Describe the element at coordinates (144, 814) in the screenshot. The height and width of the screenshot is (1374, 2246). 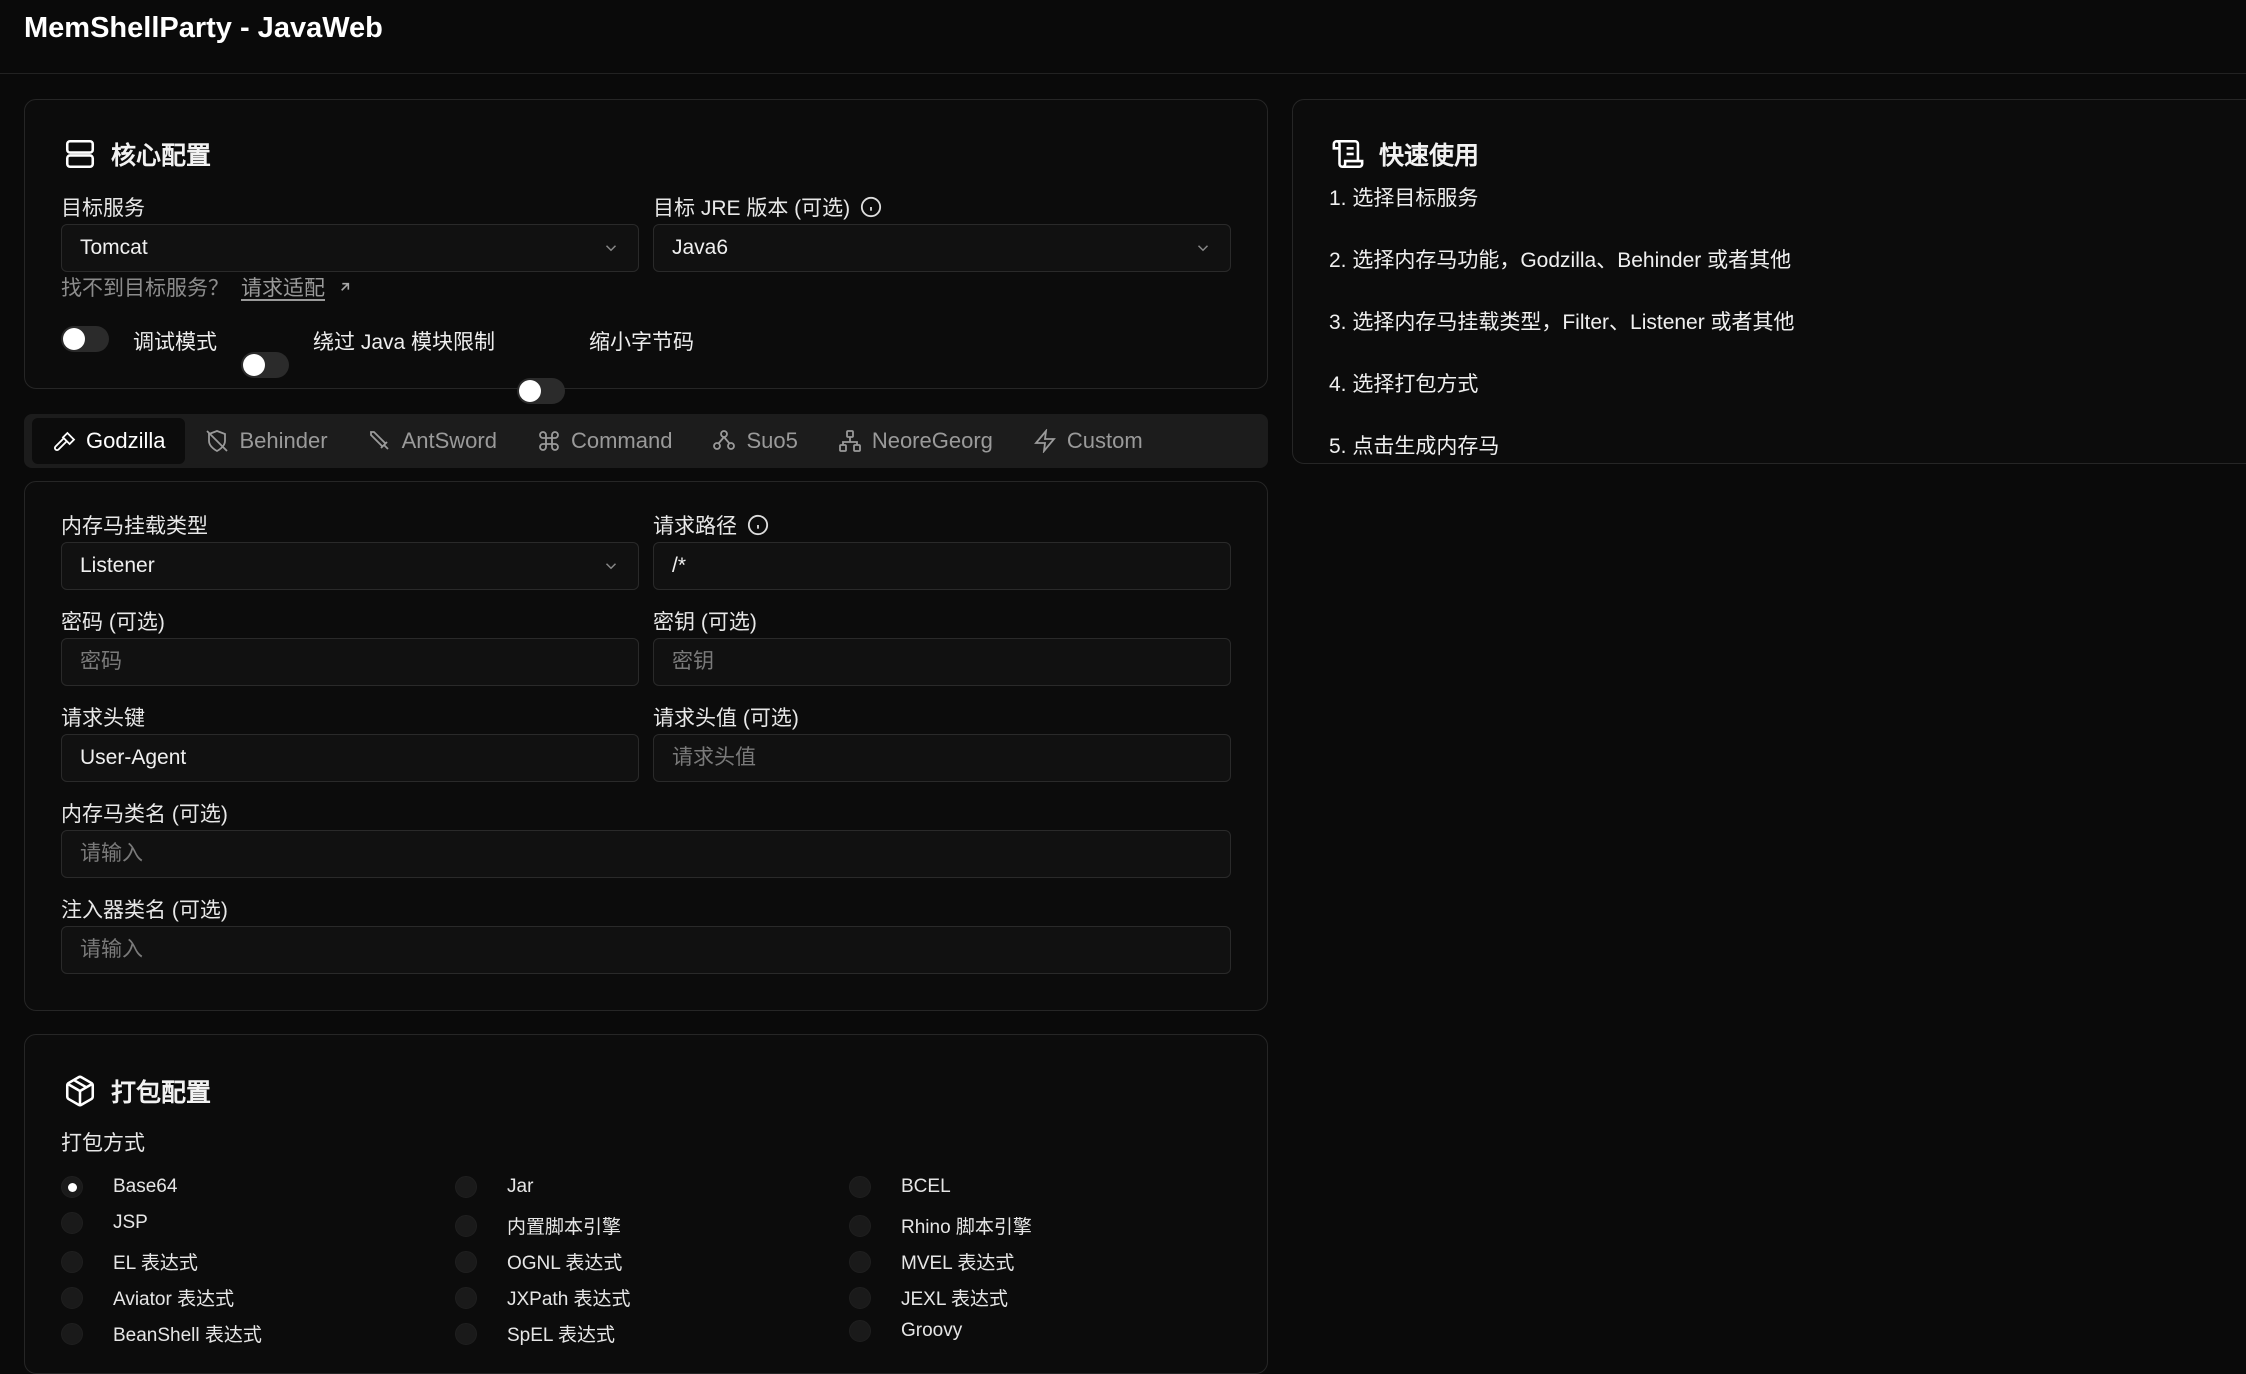
I see `shell-class-label: 内存马类名 (可选)` at that location.